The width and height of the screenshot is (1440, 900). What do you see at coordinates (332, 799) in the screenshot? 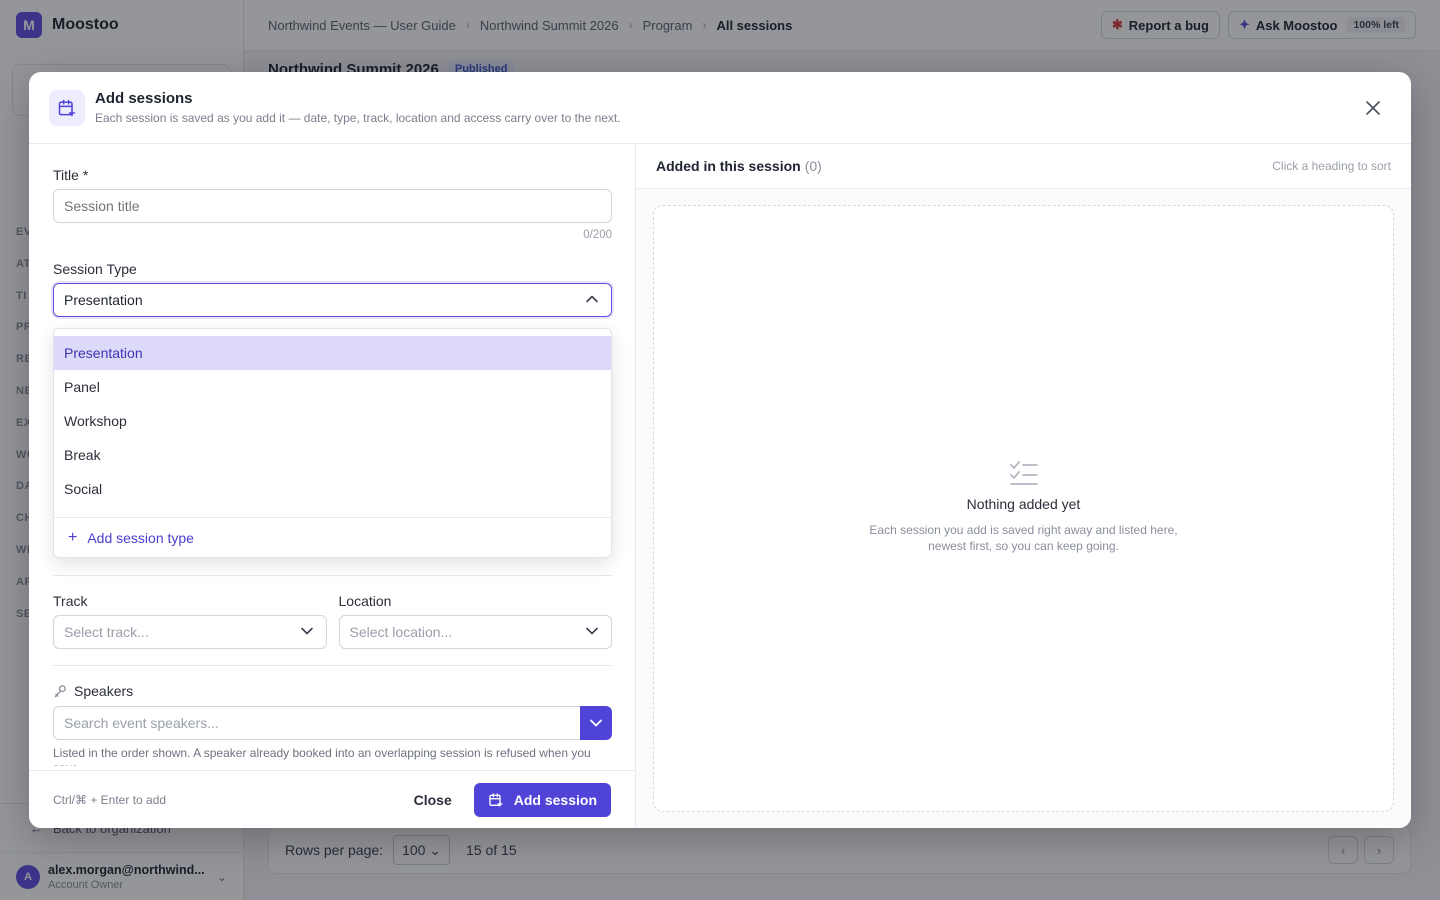
I see `dialog-footer: Ctrl/⌘ + Enter to add Close Add session` at bounding box center [332, 799].